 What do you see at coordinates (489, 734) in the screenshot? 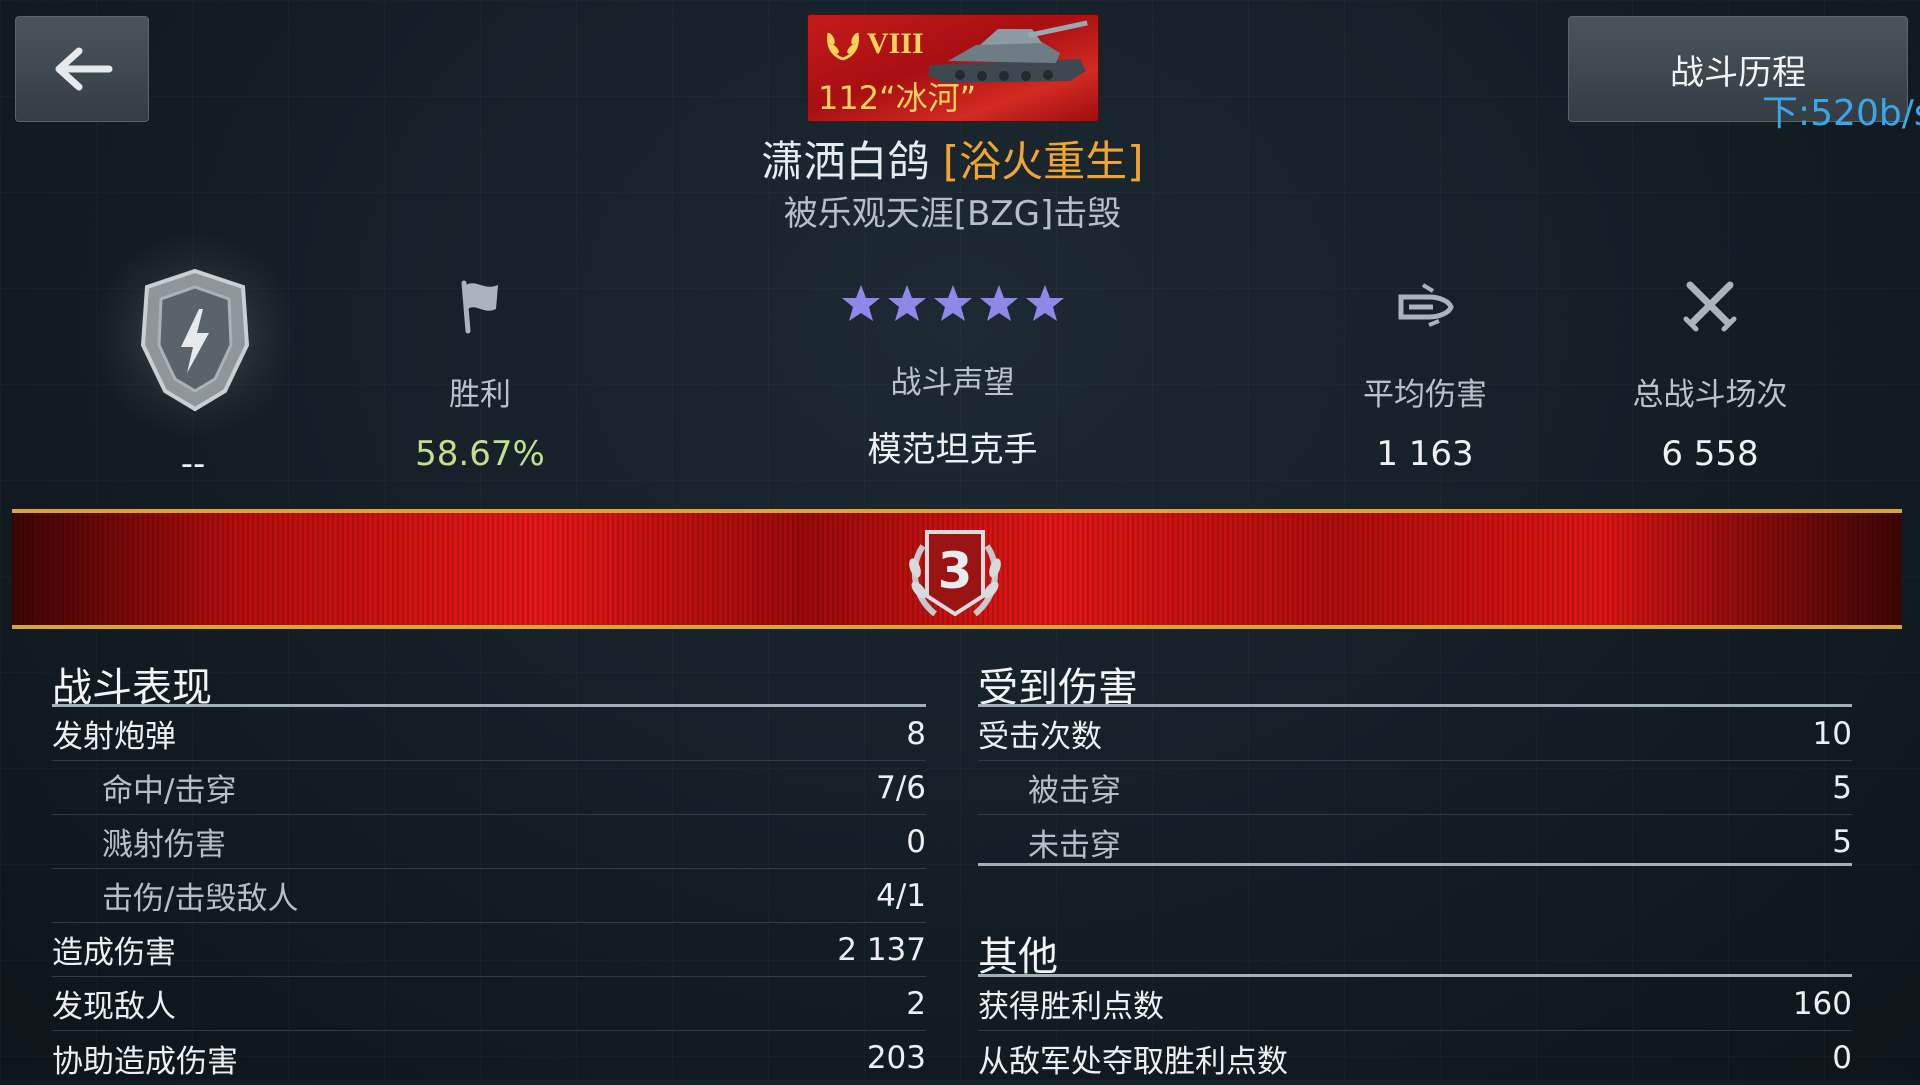
I see `stat-row: 发射炮弹 8` at bounding box center [489, 734].